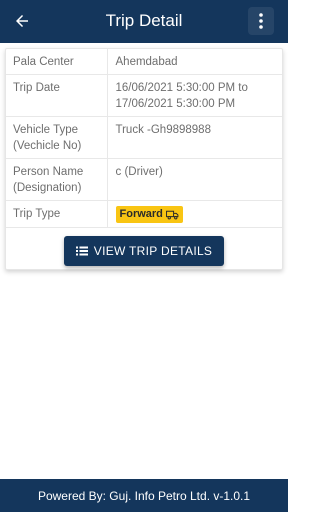 The height and width of the screenshot is (512, 320). I want to click on detail-value: Forward, so click(194, 214).